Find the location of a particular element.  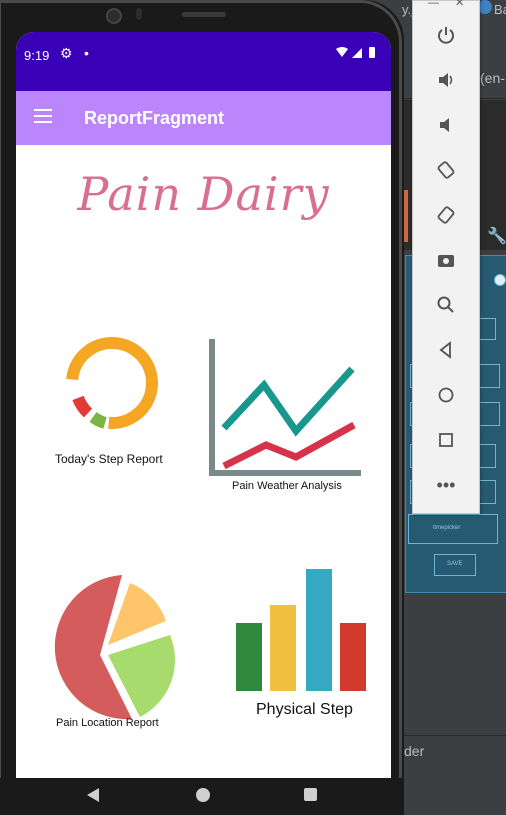

blueprint-label: SAVE is located at coordinates (455, 564).